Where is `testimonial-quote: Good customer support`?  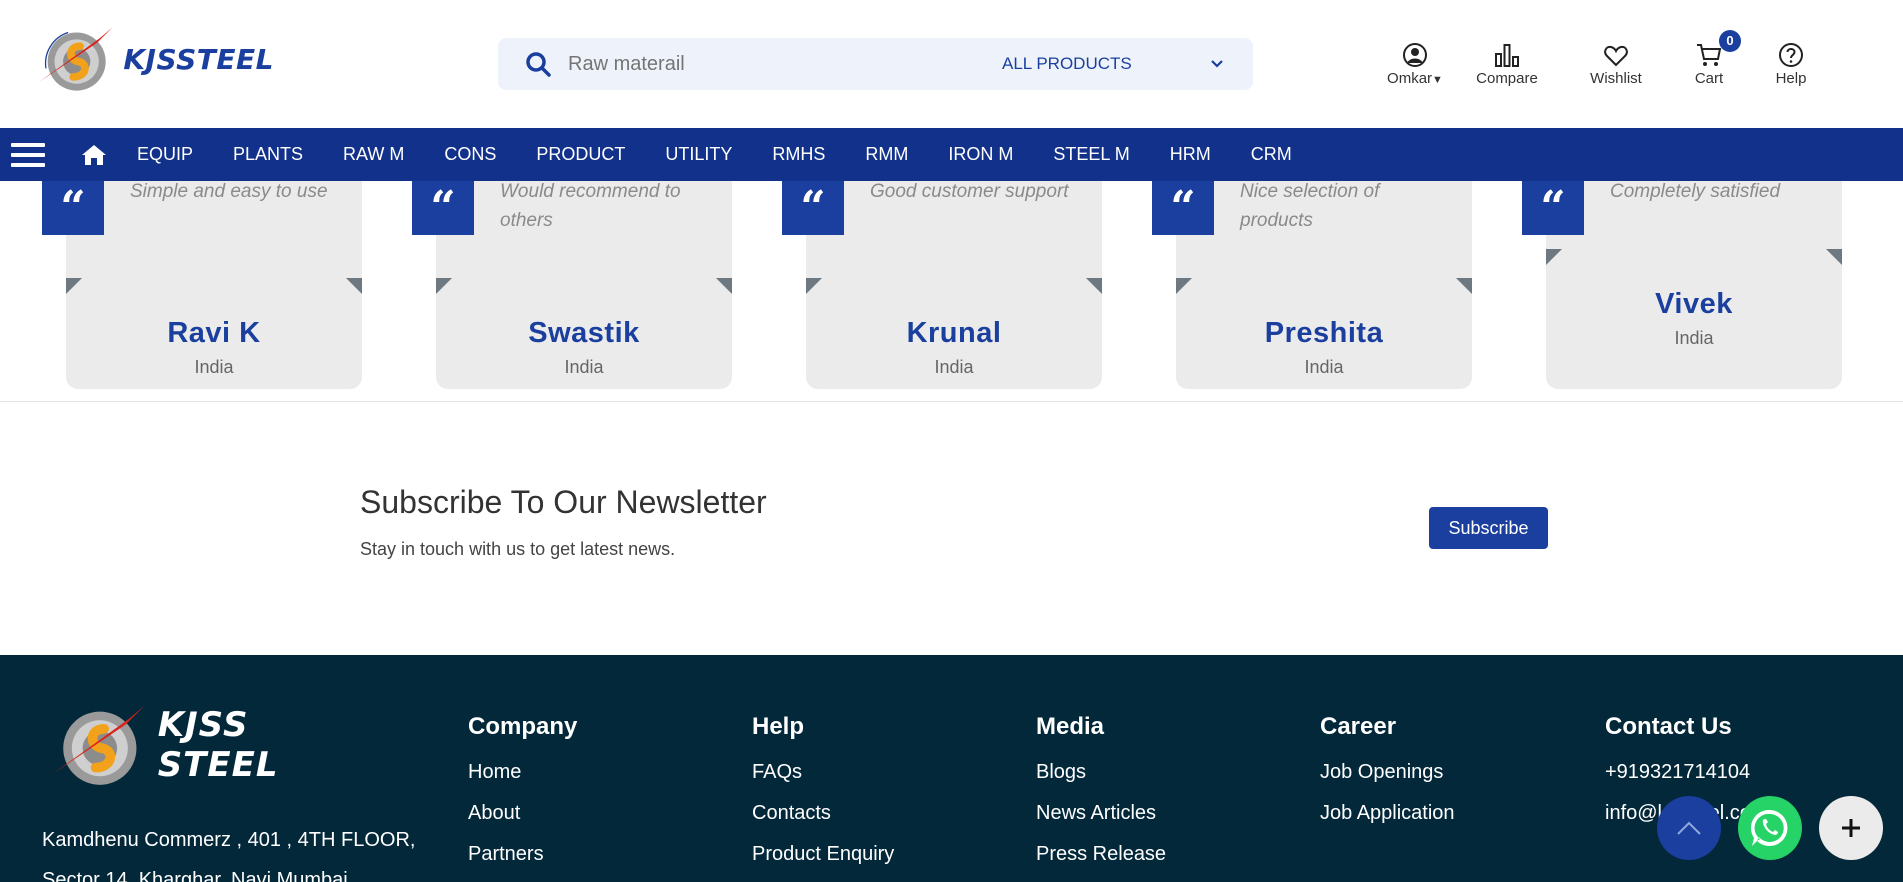 testimonial-quote: Good customer support is located at coordinates (969, 191).